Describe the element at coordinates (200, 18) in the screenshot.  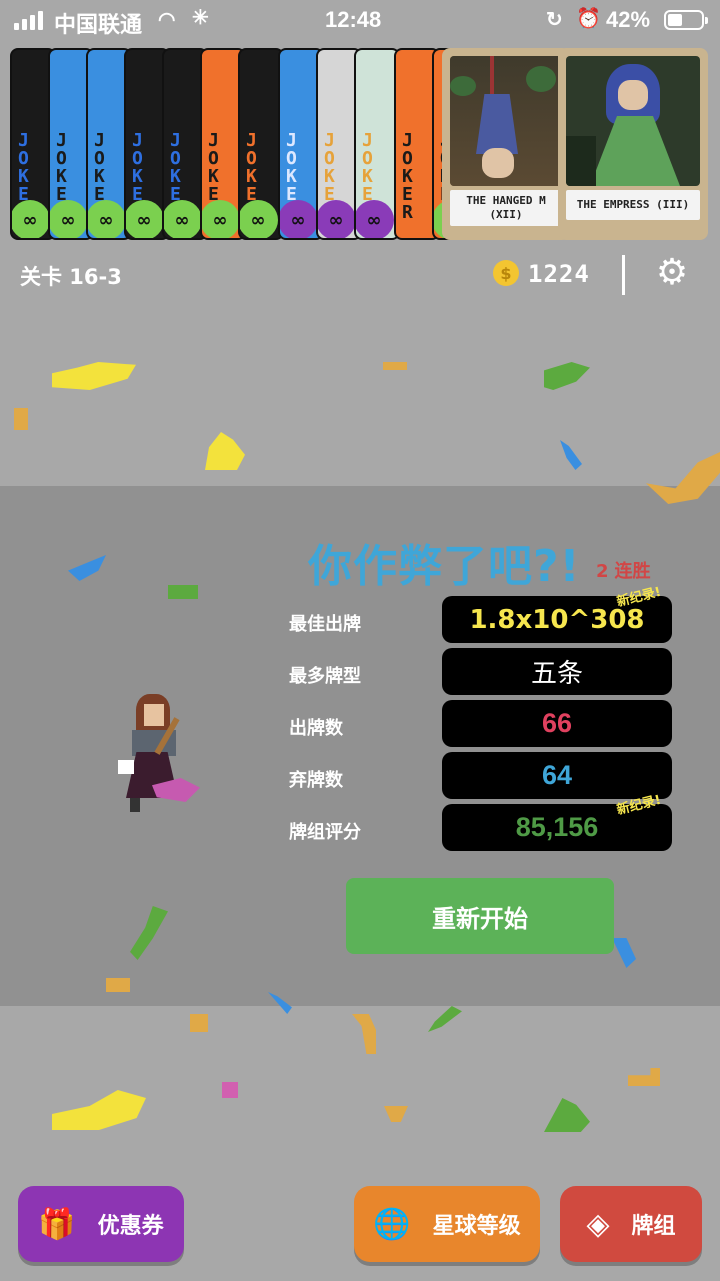
I see `loading-icon: ✳` at that location.